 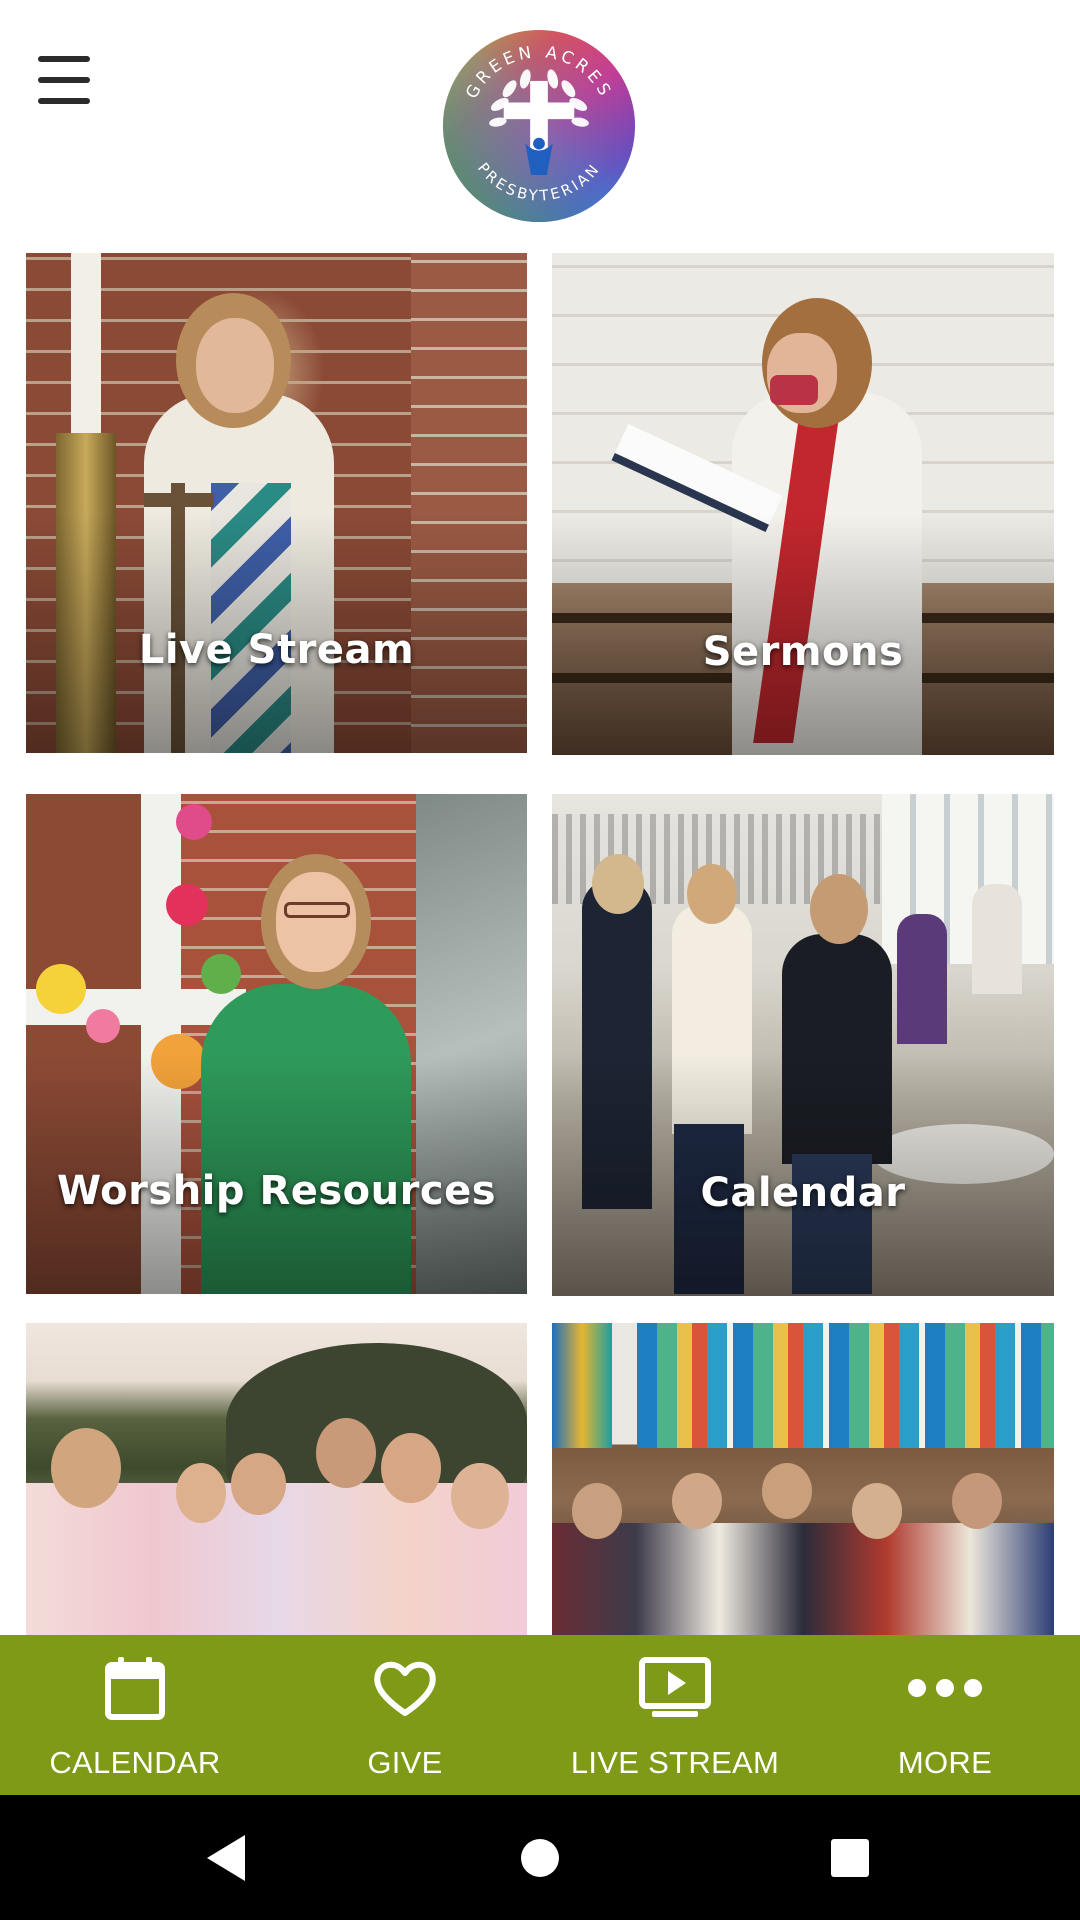 What do you see at coordinates (850, 1858) in the screenshot?
I see `recents-icon` at bounding box center [850, 1858].